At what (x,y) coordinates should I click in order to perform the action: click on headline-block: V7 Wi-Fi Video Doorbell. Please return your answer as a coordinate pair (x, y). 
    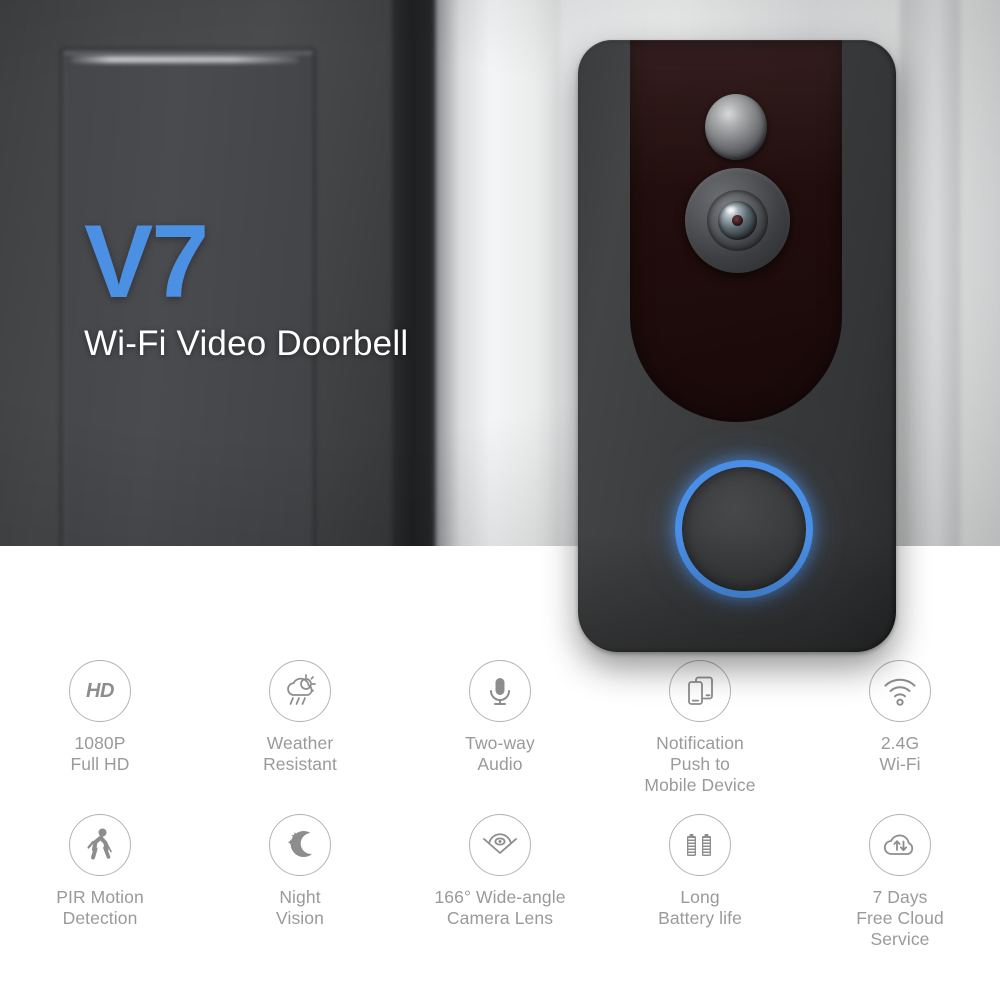
    Looking at the image, I should click on (246, 284).